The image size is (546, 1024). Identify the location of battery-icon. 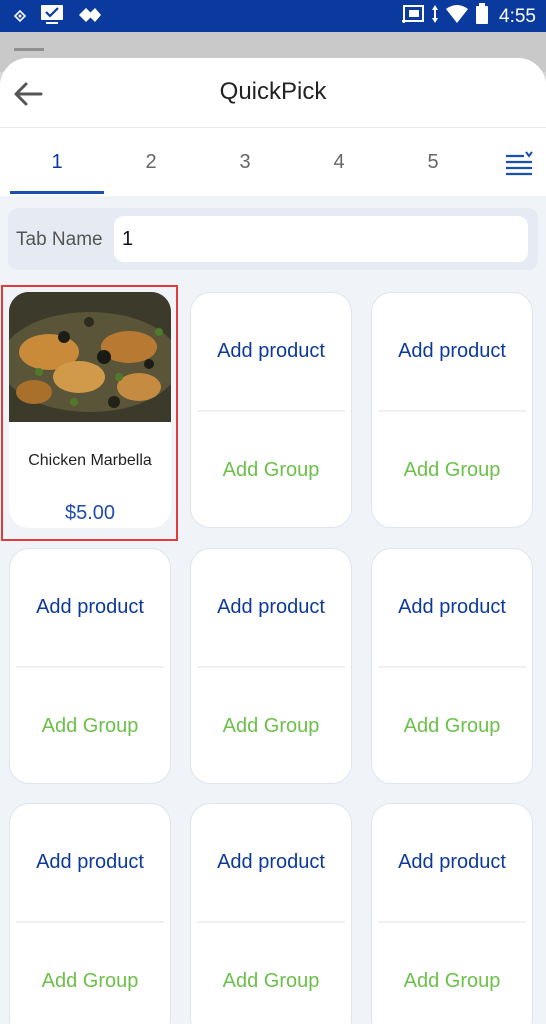
(482, 16).